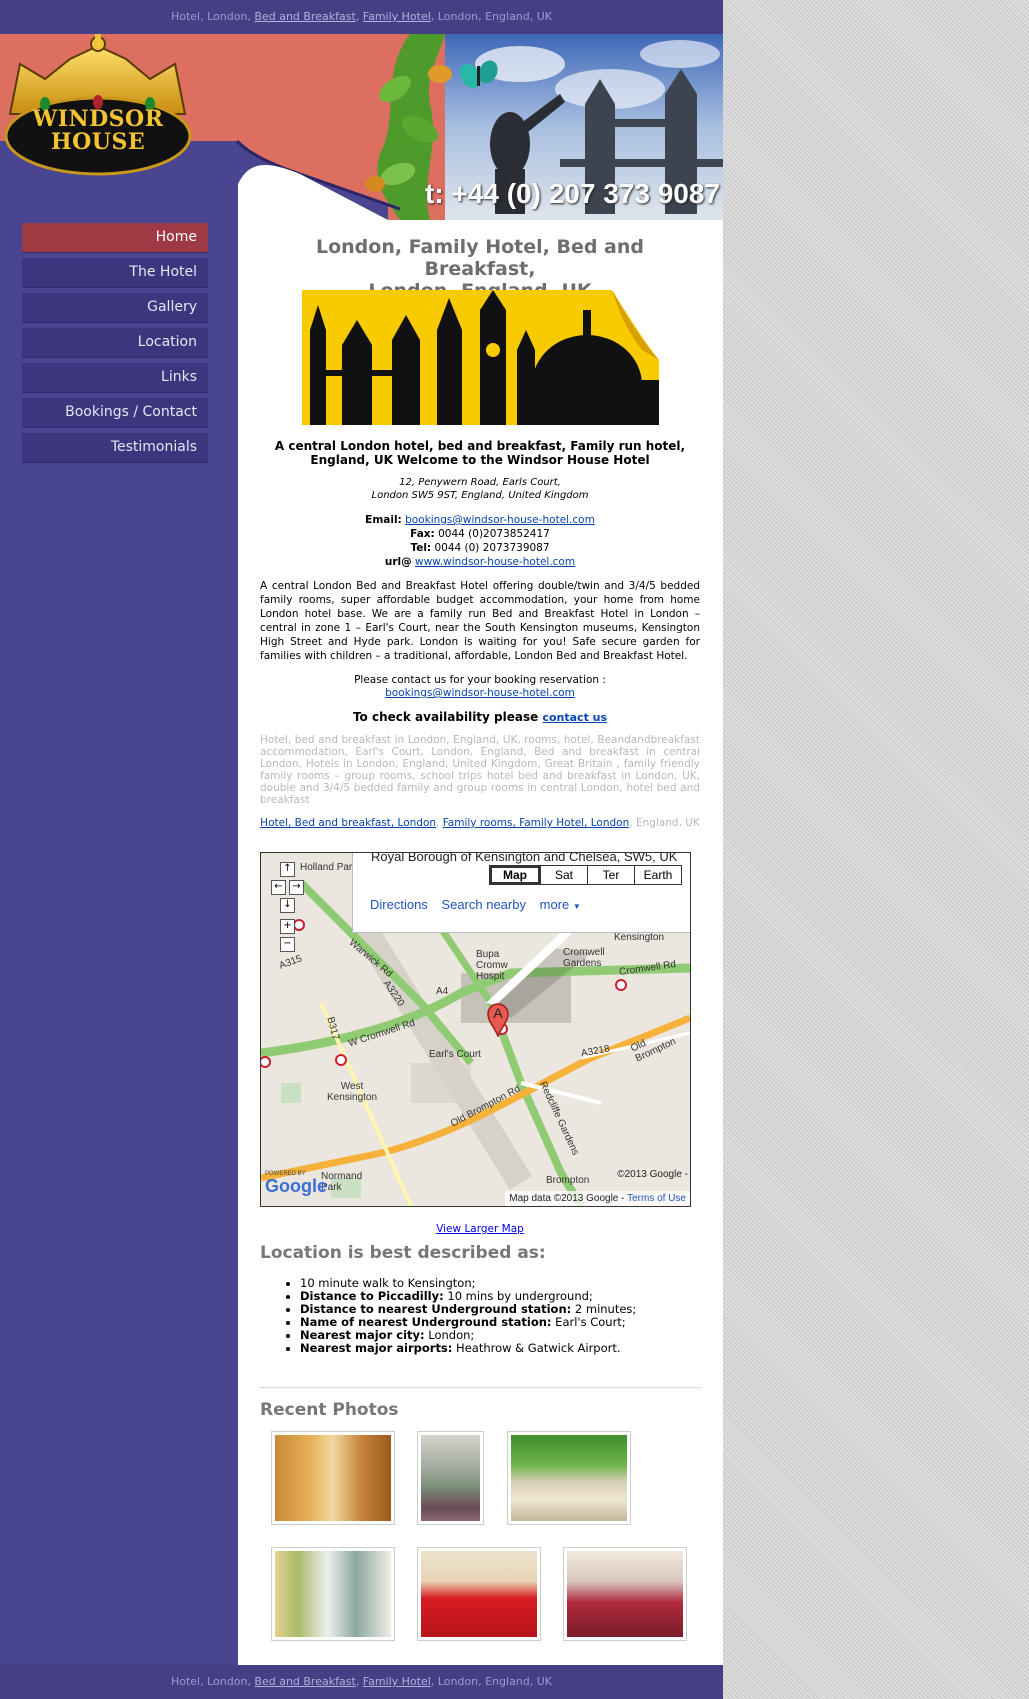  Describe the element at coordinates (500, 520) in the screenshot. I see `email-link: bookings@windsor-house-hotel.com` at that location.